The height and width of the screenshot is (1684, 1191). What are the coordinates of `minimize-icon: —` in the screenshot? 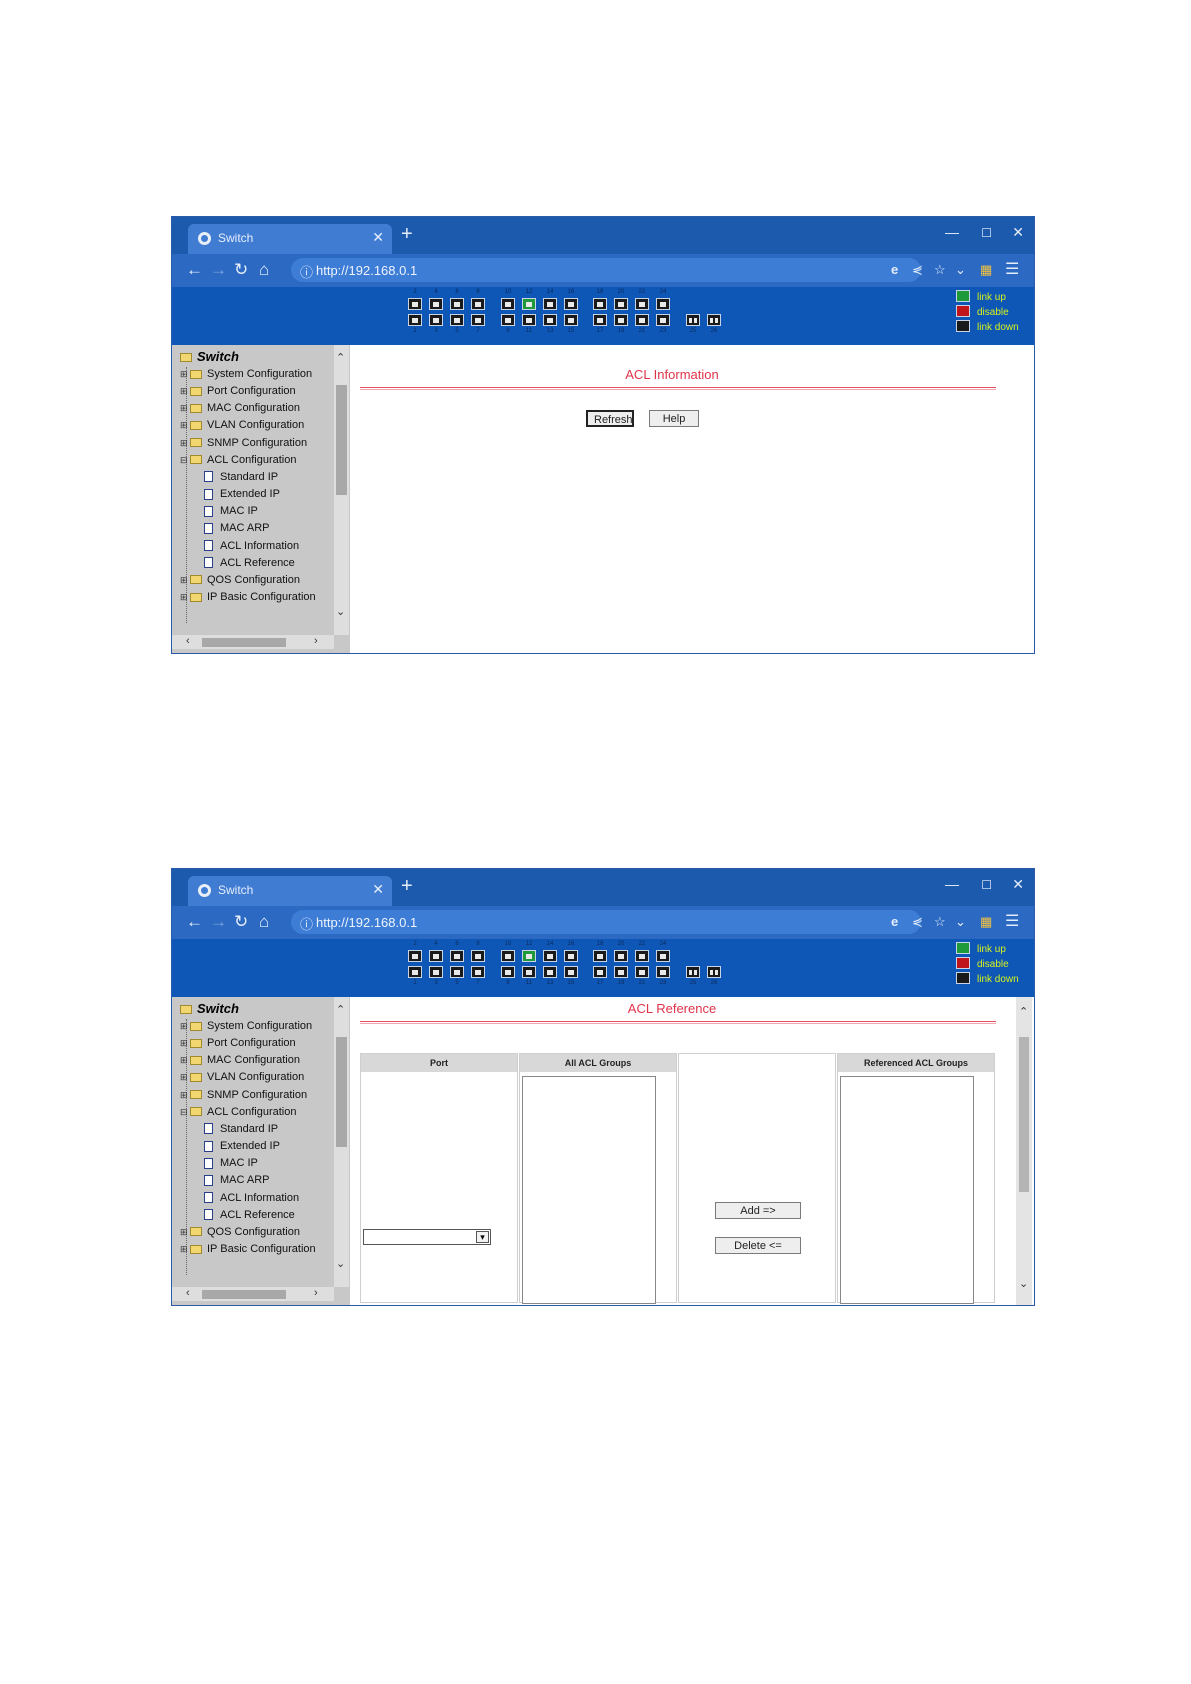 It's located at (952, 232).